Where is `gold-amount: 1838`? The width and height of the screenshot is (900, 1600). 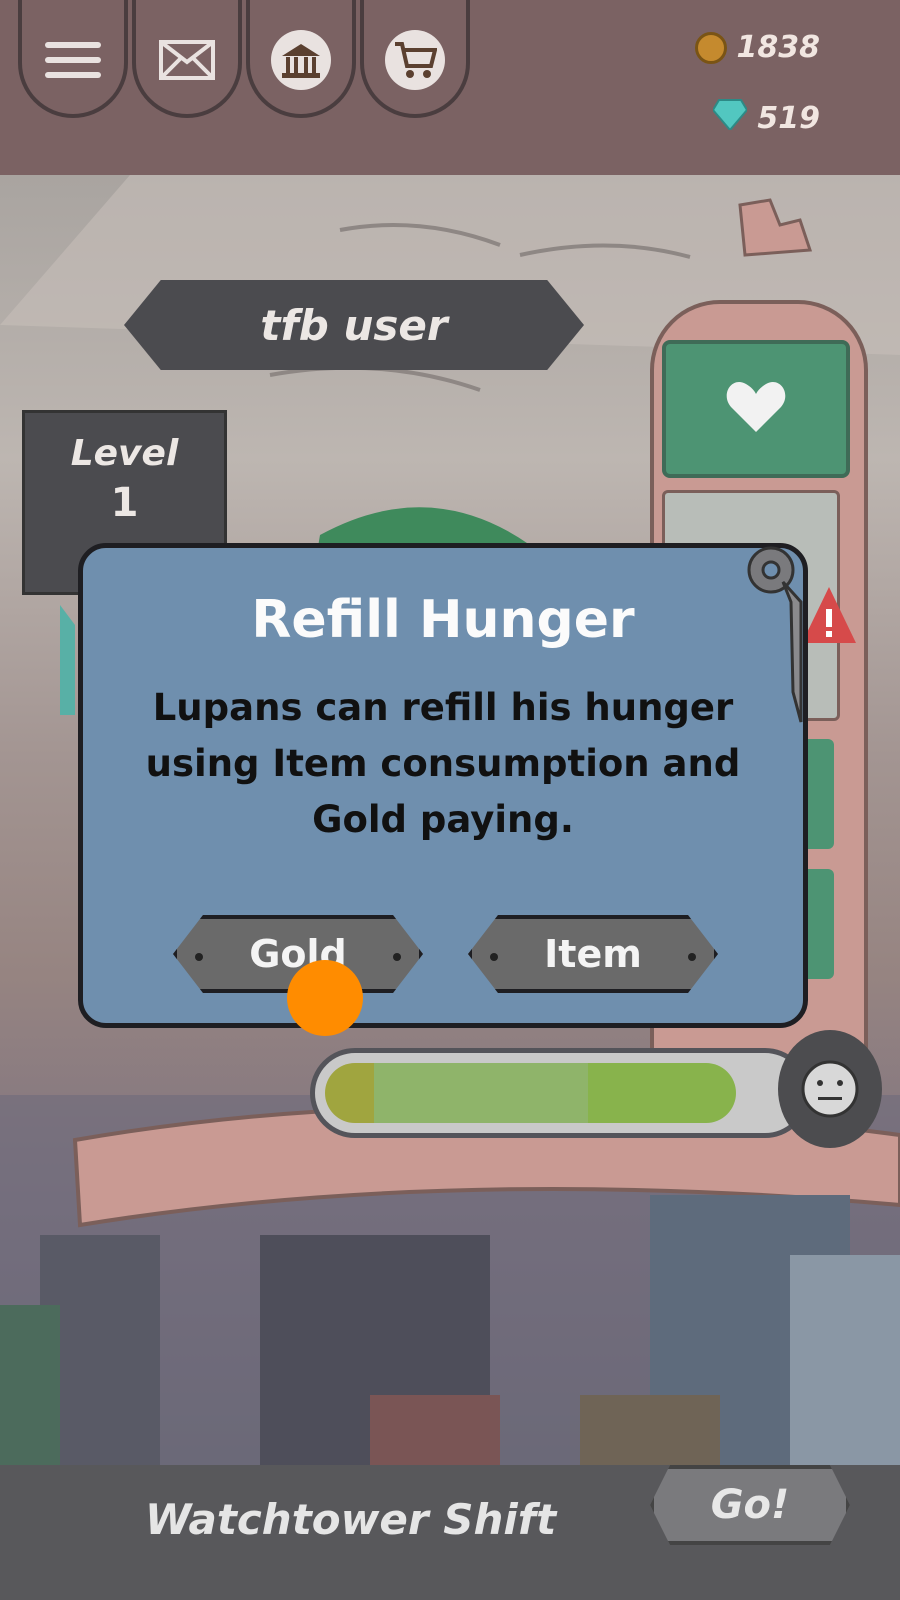
gold-amount: 1838 is located at coordinates (778, 47).